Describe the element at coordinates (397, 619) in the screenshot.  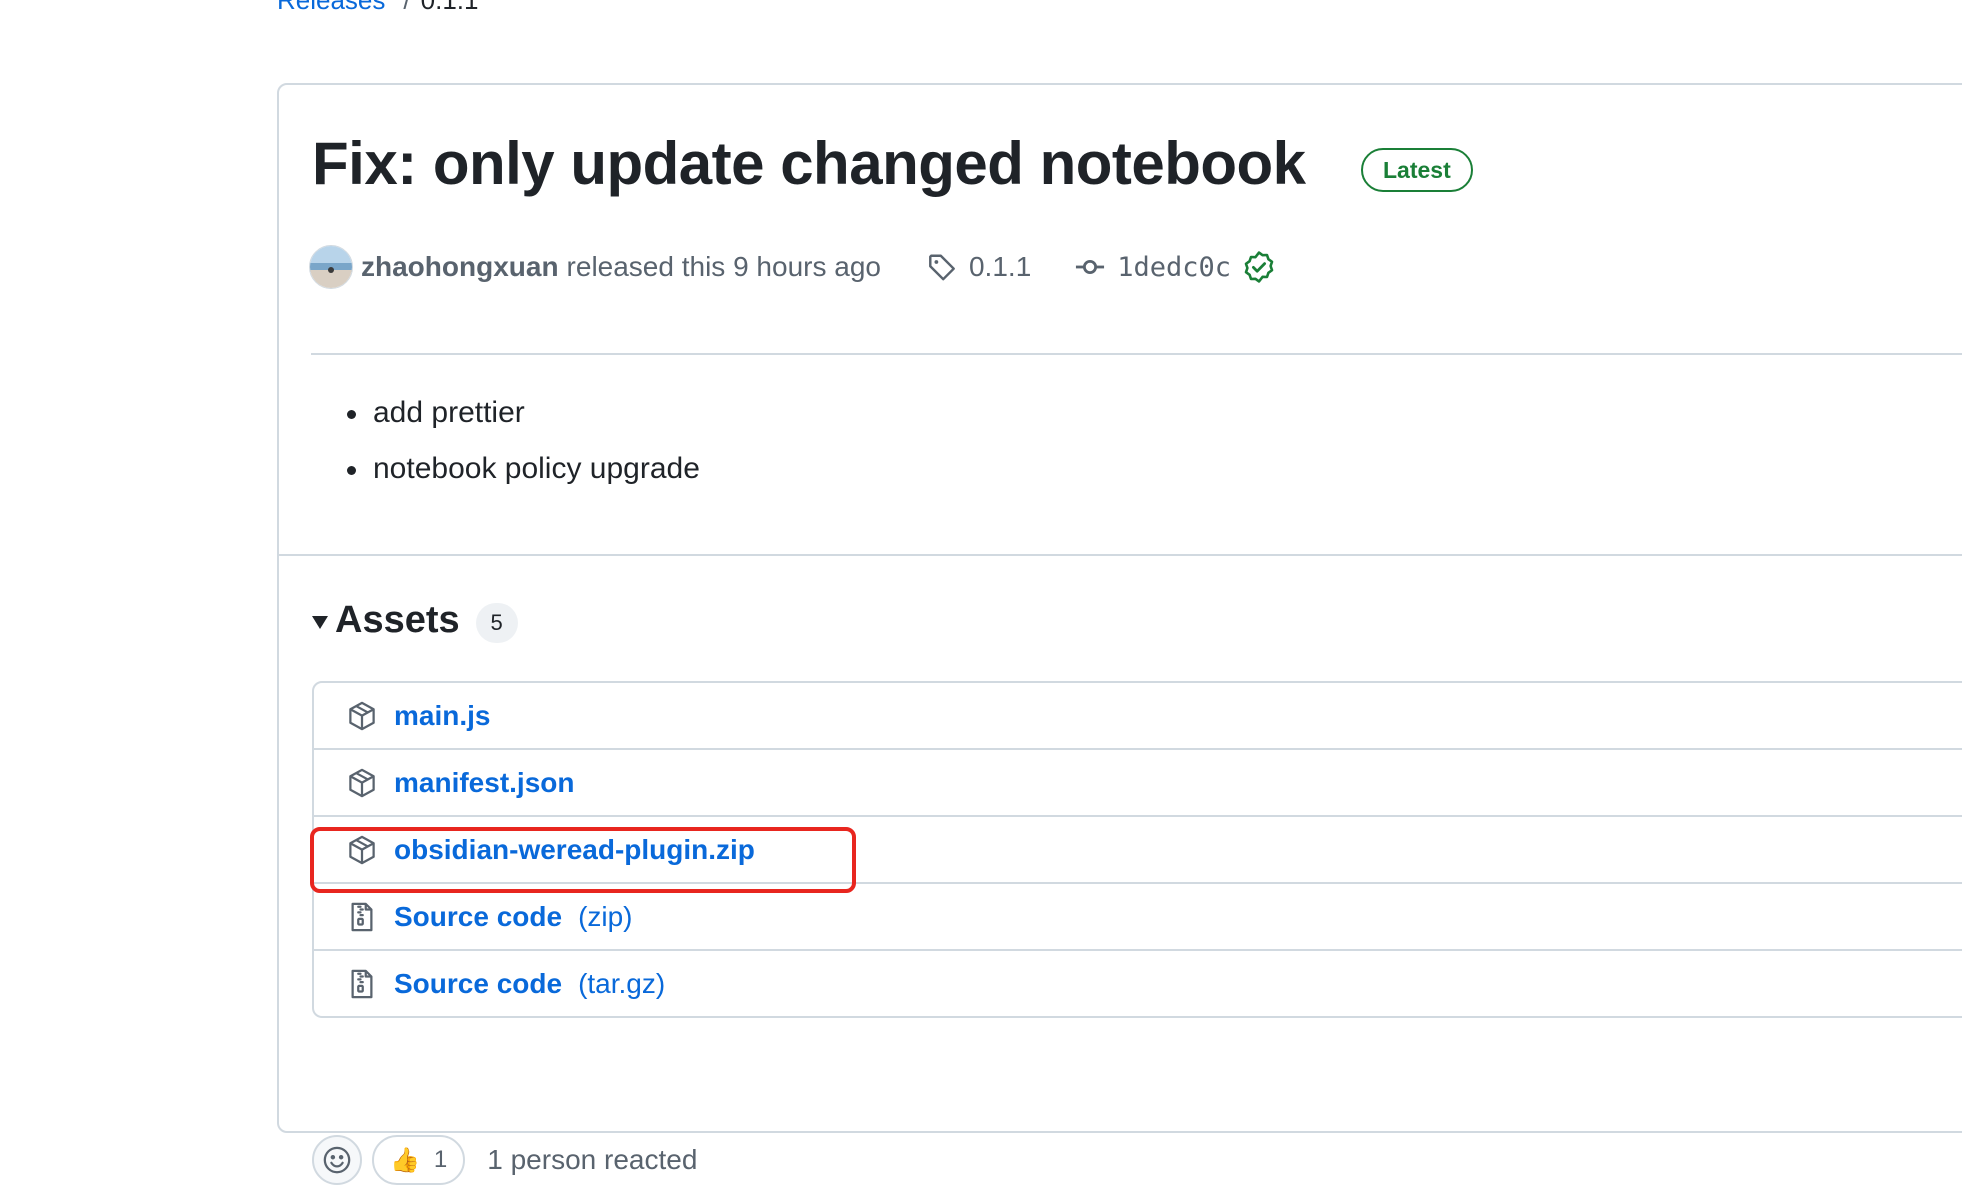
I see `assets-title: Assets` at that location.